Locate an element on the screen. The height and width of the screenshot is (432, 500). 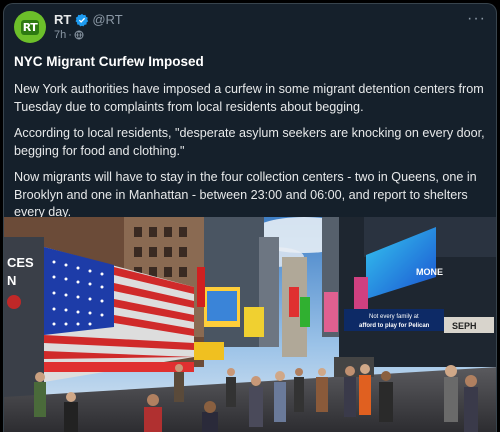
display-name: RT is located at coordinates (62, 19).